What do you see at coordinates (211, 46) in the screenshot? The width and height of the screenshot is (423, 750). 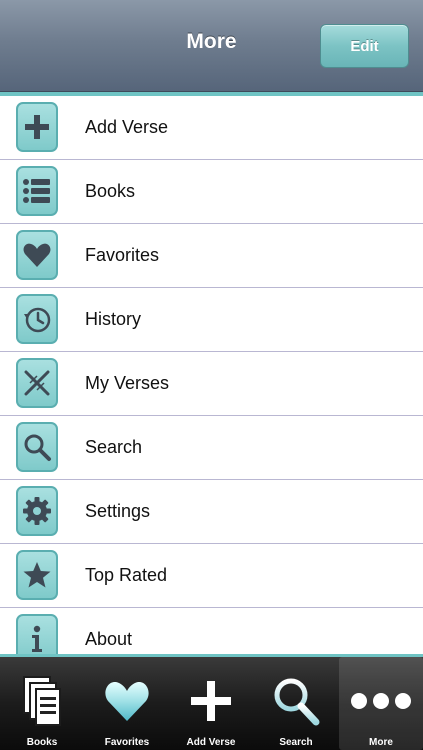 I see `navigation-bar: More Edit` at bounding box center [211, 46].